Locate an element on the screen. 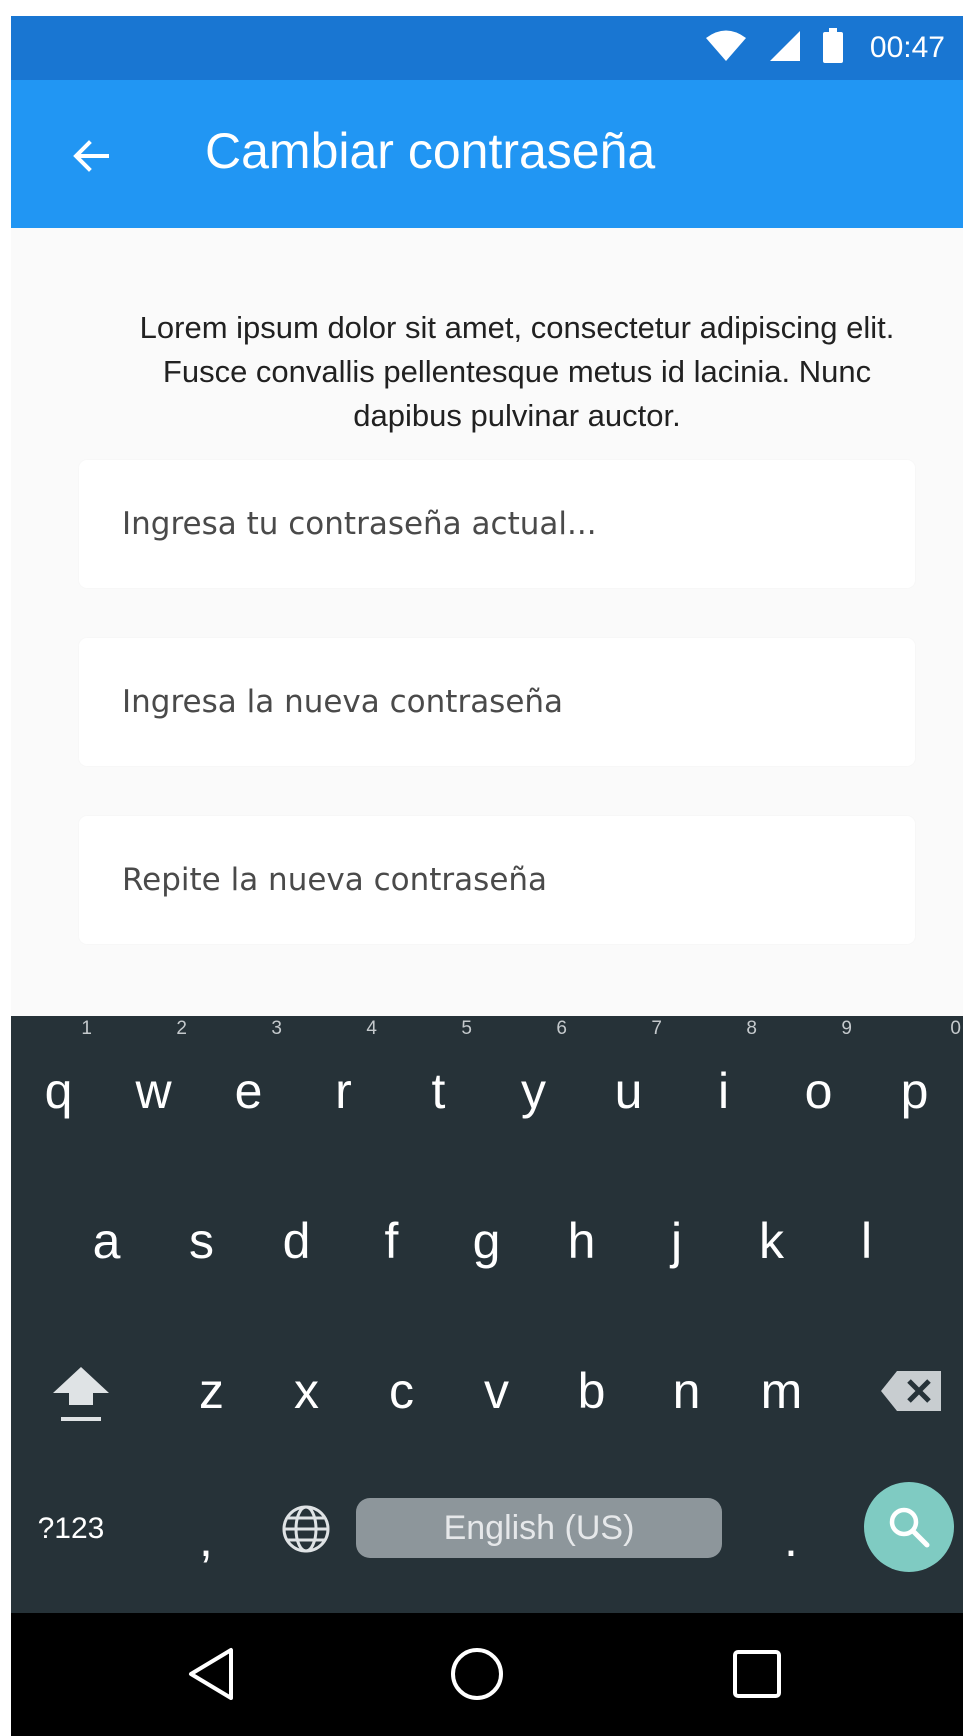  back-triangle-icon is located at coordinates (211, 1674).